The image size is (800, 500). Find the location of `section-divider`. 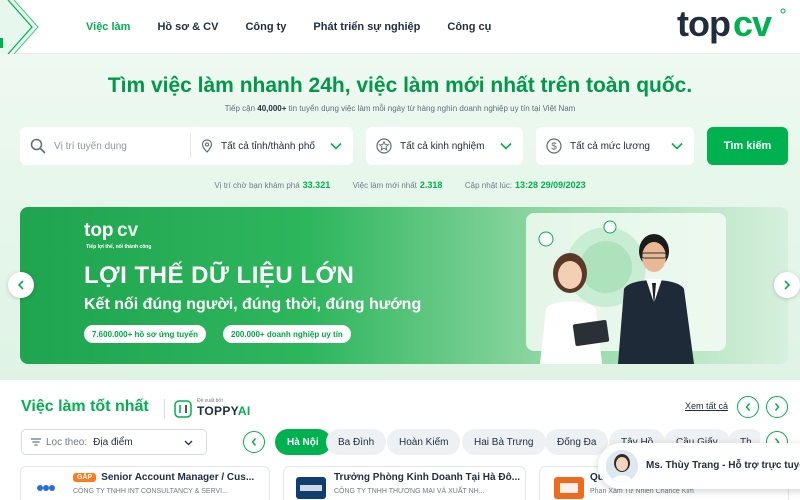

section-divider is located at coordinates (164, 409).